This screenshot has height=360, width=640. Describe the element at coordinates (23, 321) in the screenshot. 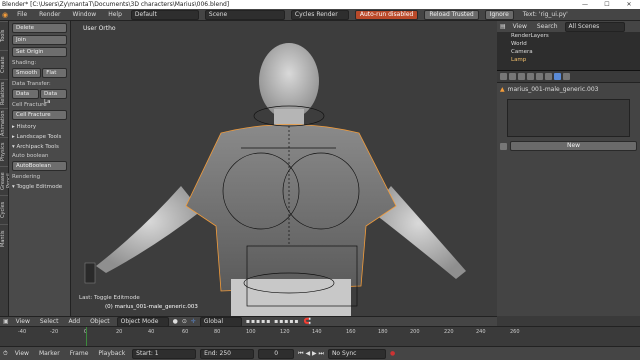

I see `menu-view: View` at that location.